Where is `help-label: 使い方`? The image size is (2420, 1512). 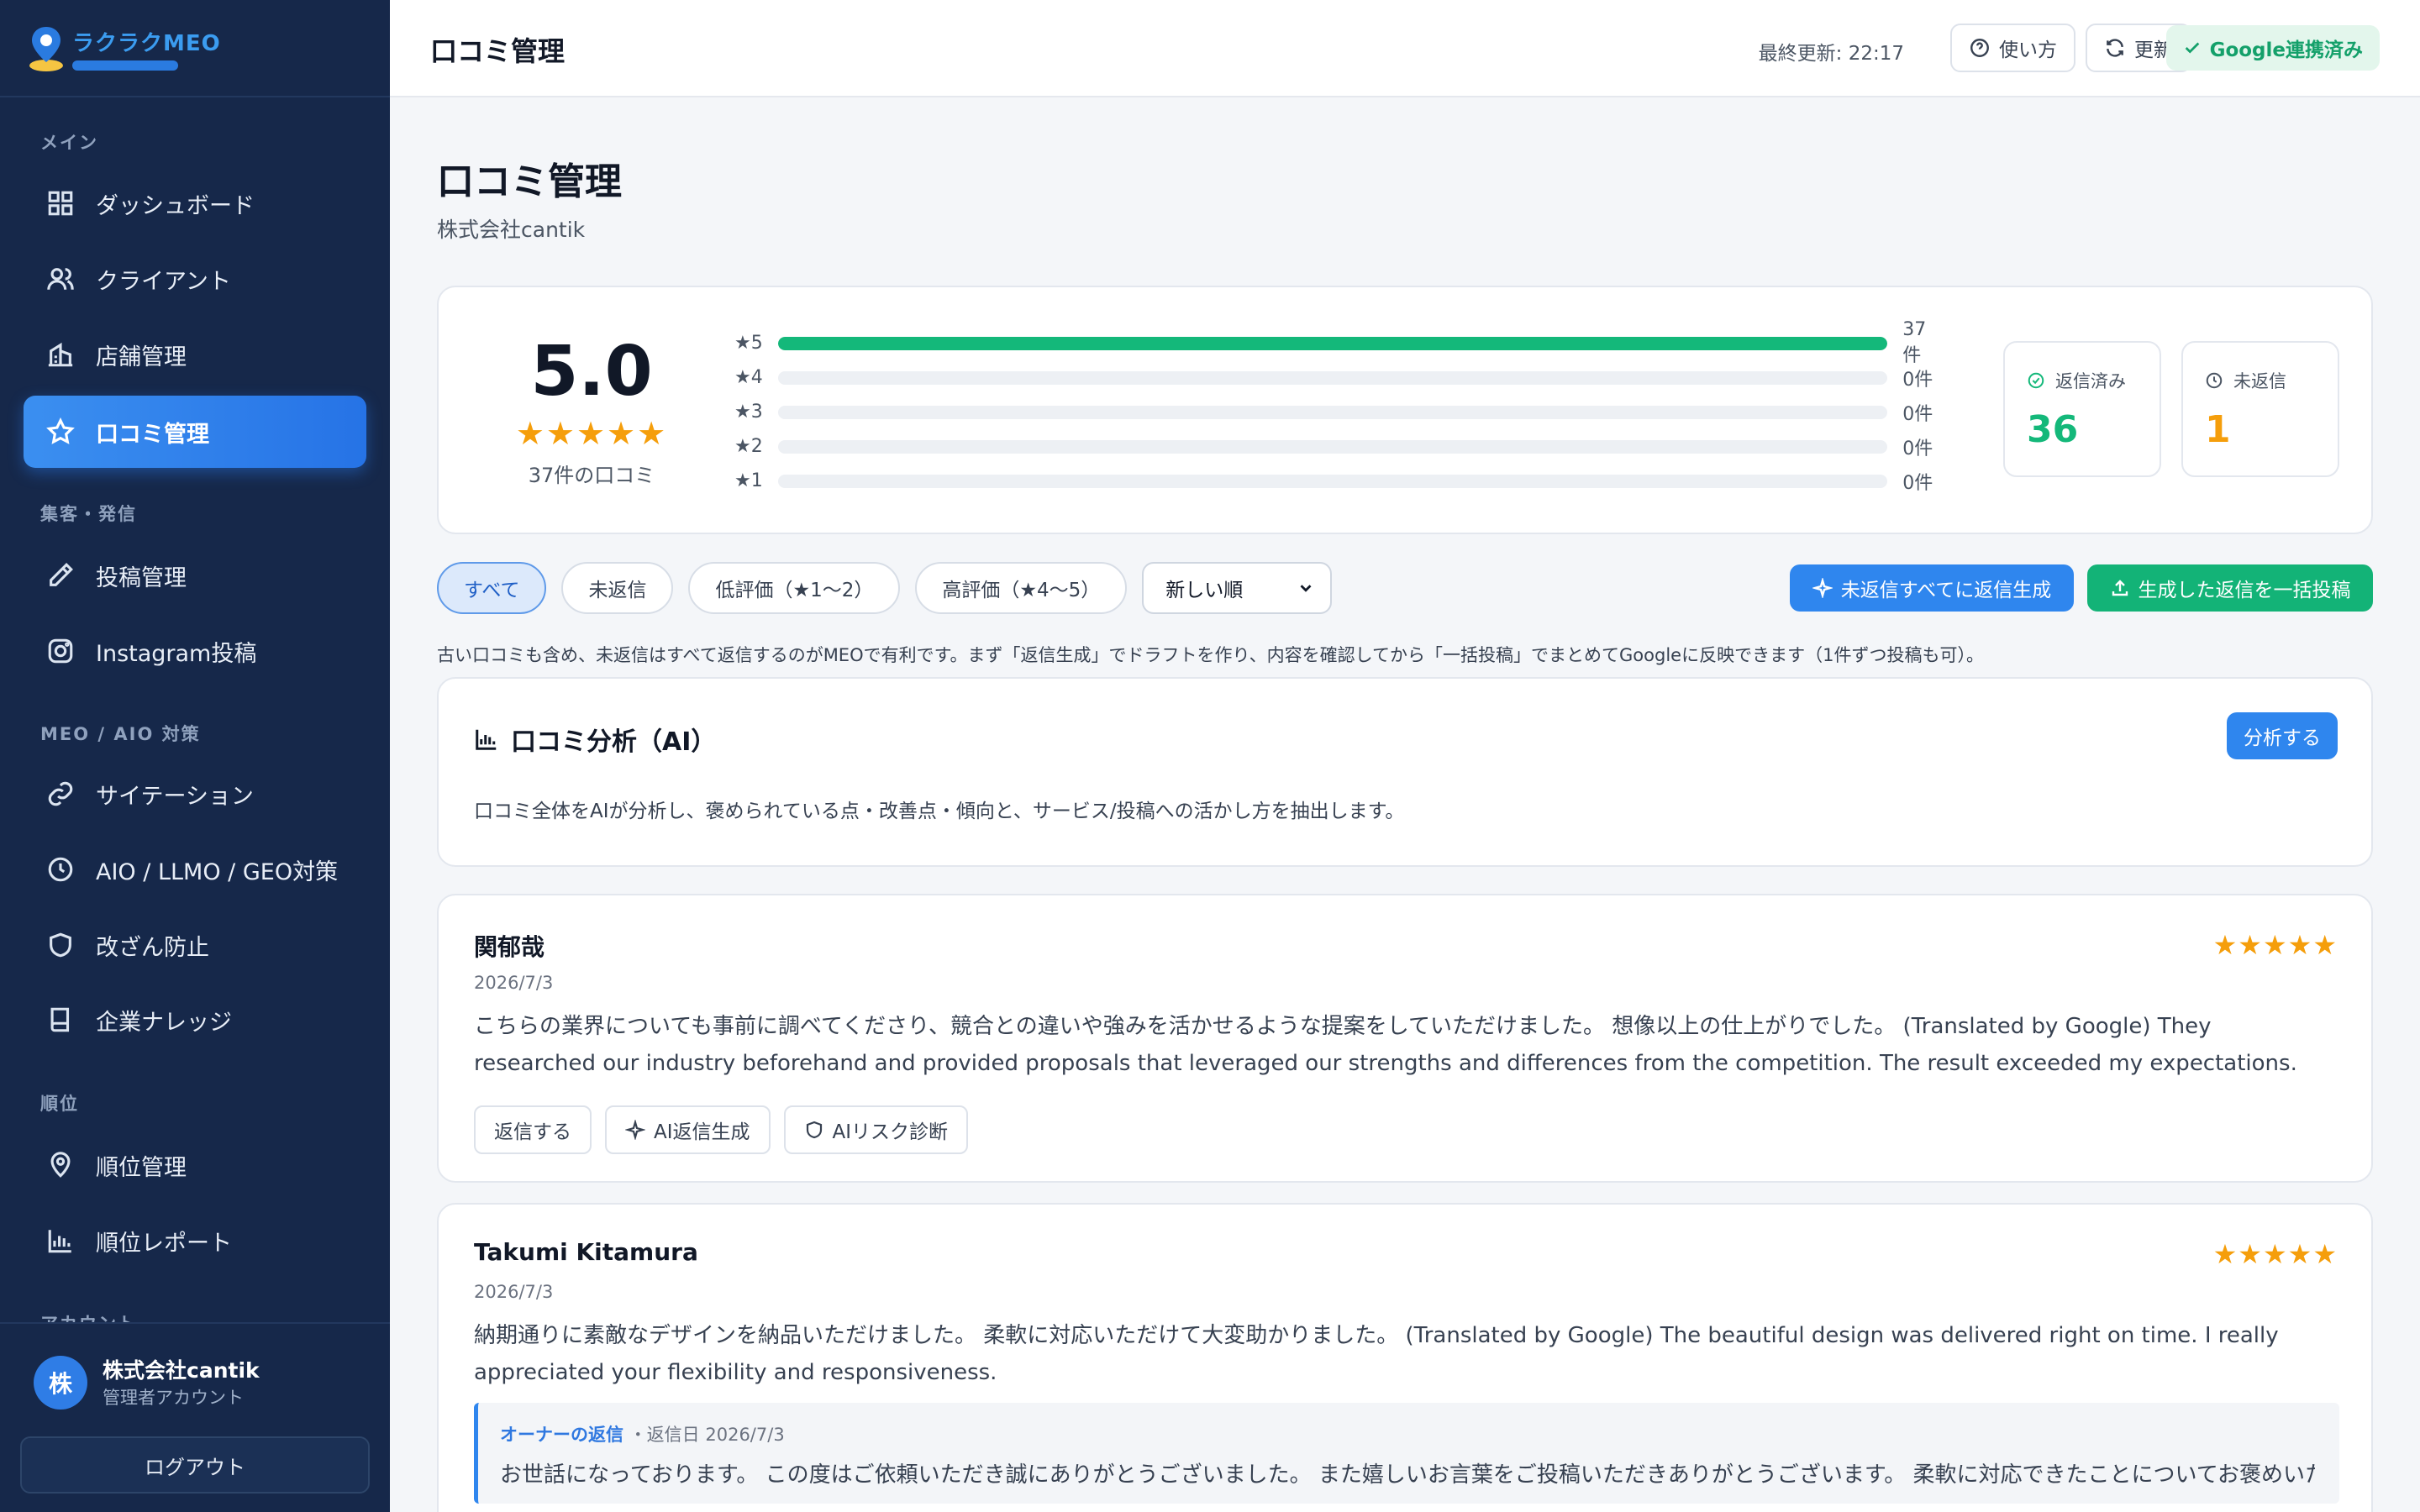
help-label: 使い方 is located at coordinates (2028, 50).